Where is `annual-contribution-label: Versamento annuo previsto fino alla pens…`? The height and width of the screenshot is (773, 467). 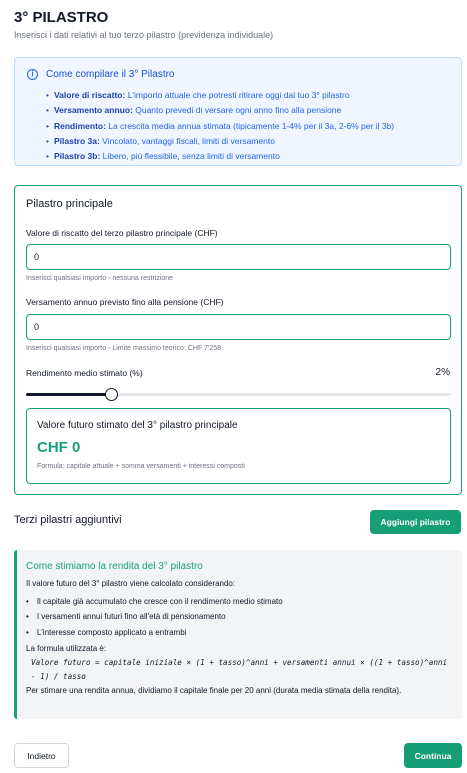 annual-contribution-label: Versamento annuo previsto fino alla pens… is located at coordinates (125, 302).